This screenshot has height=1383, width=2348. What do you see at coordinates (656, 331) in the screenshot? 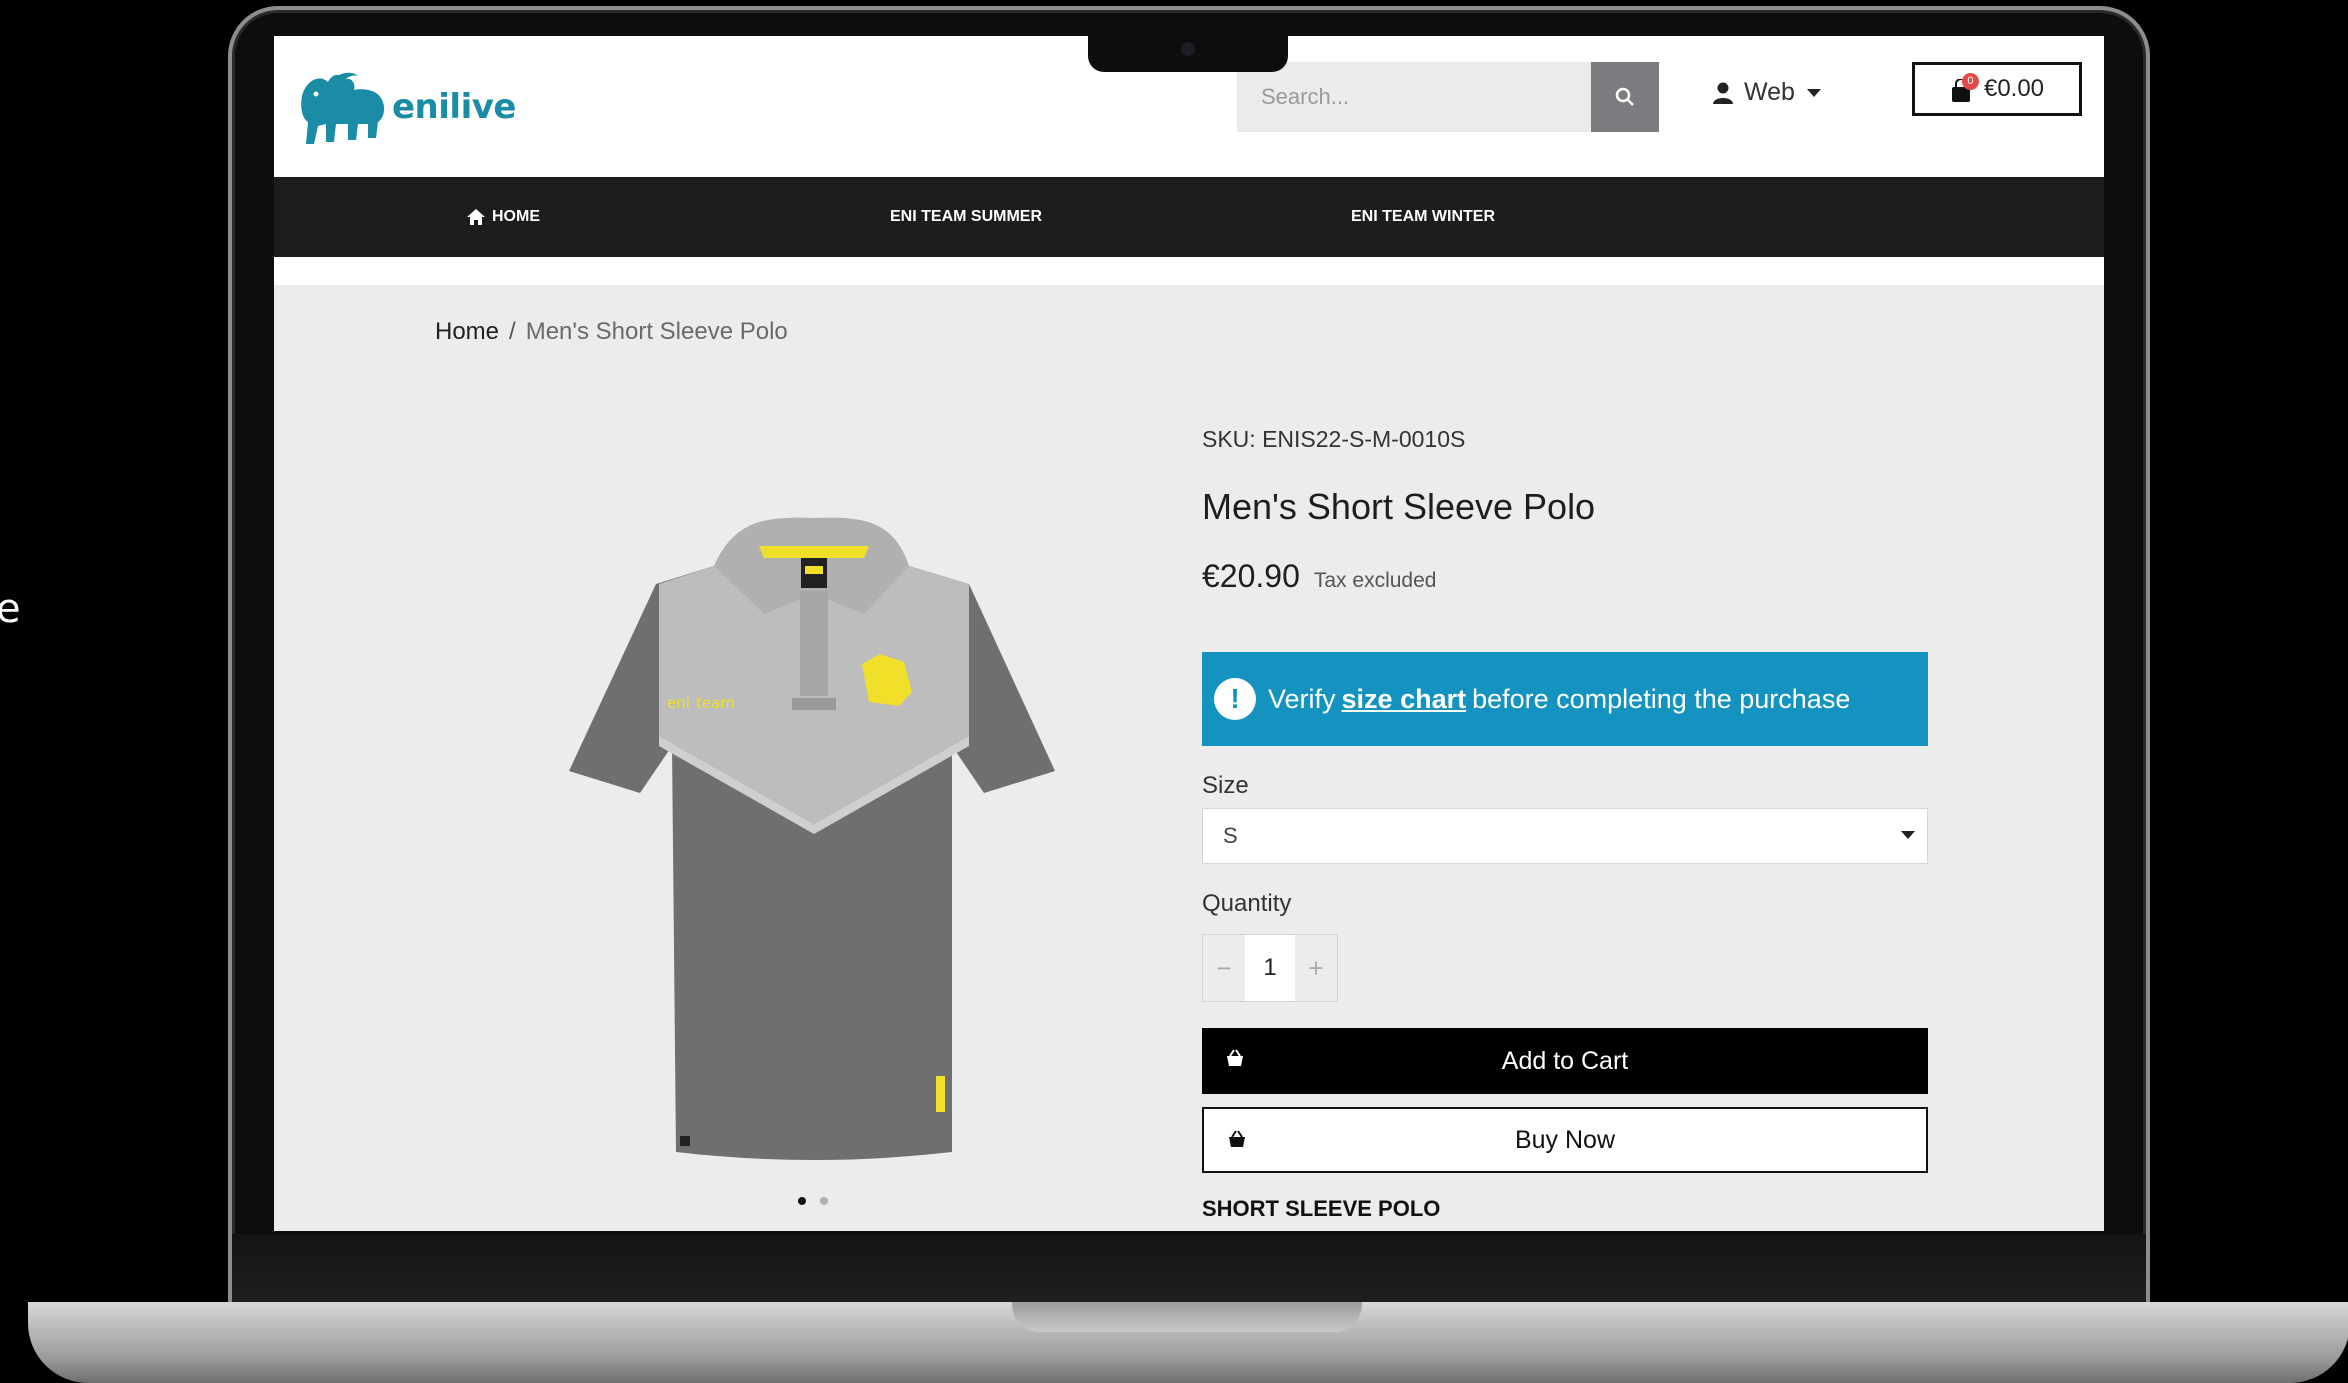
I see `breadcrumb-current: Men's Short Sleeve Polo` at bounding box center [656, 331].